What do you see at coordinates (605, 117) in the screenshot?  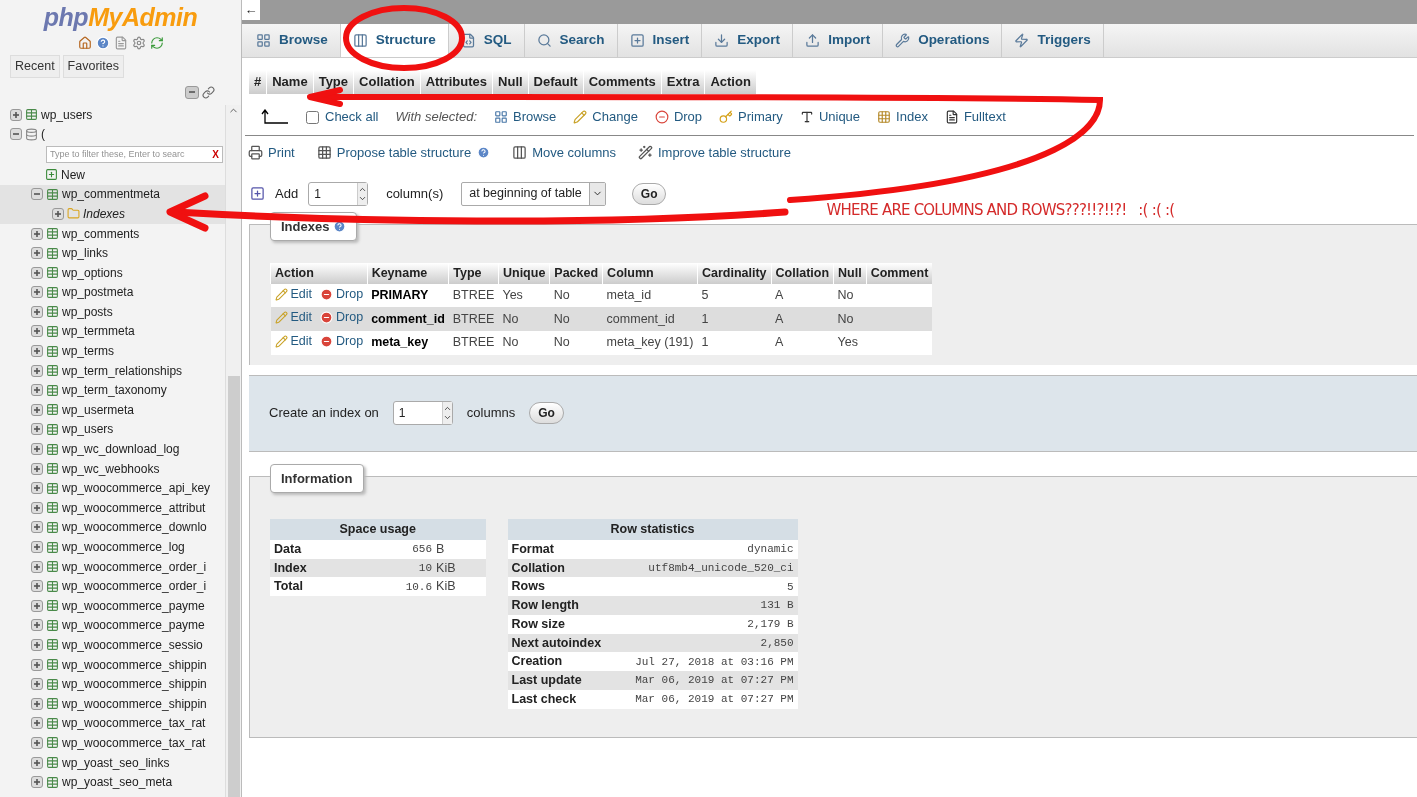 I see `action-button: Change` at bounding box center [605, 117].